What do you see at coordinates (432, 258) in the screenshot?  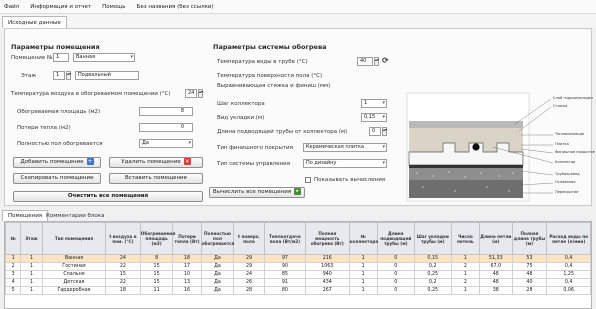 I see `table-cell: 0,15` at bounding box center [432, 258].